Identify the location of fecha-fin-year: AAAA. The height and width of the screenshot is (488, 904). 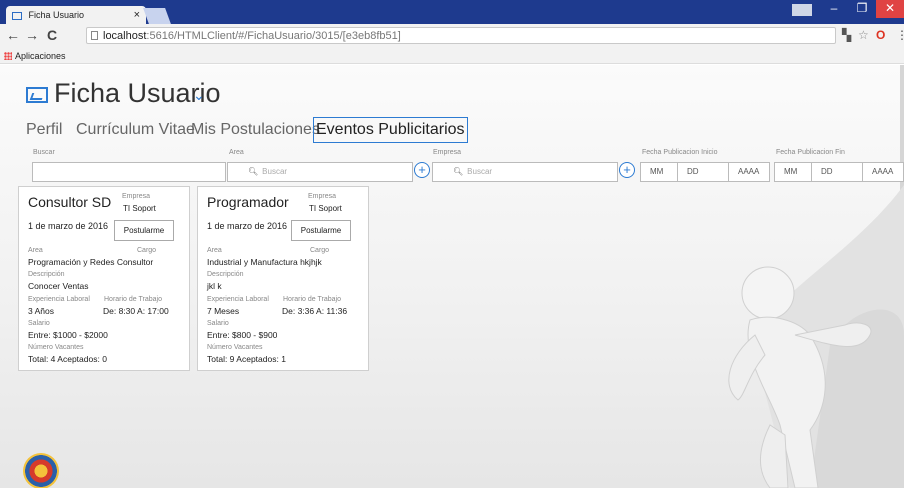
(883, 172).